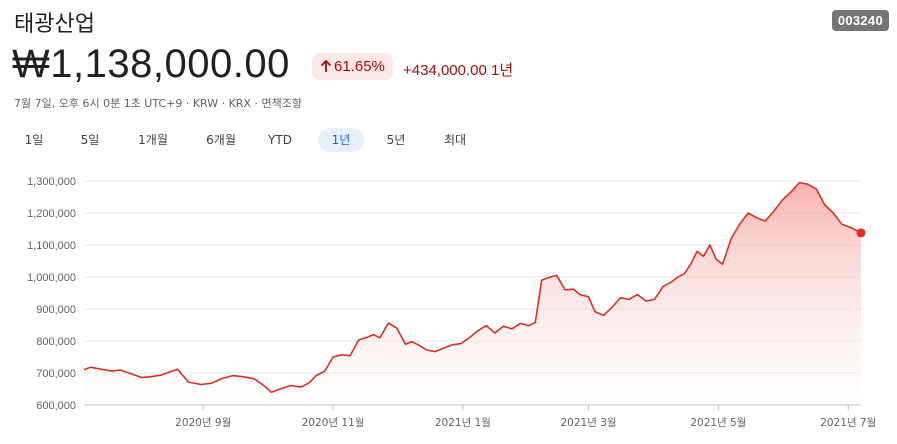  I want to click on change-pct-badge: 61.65%, so click(352, 66).